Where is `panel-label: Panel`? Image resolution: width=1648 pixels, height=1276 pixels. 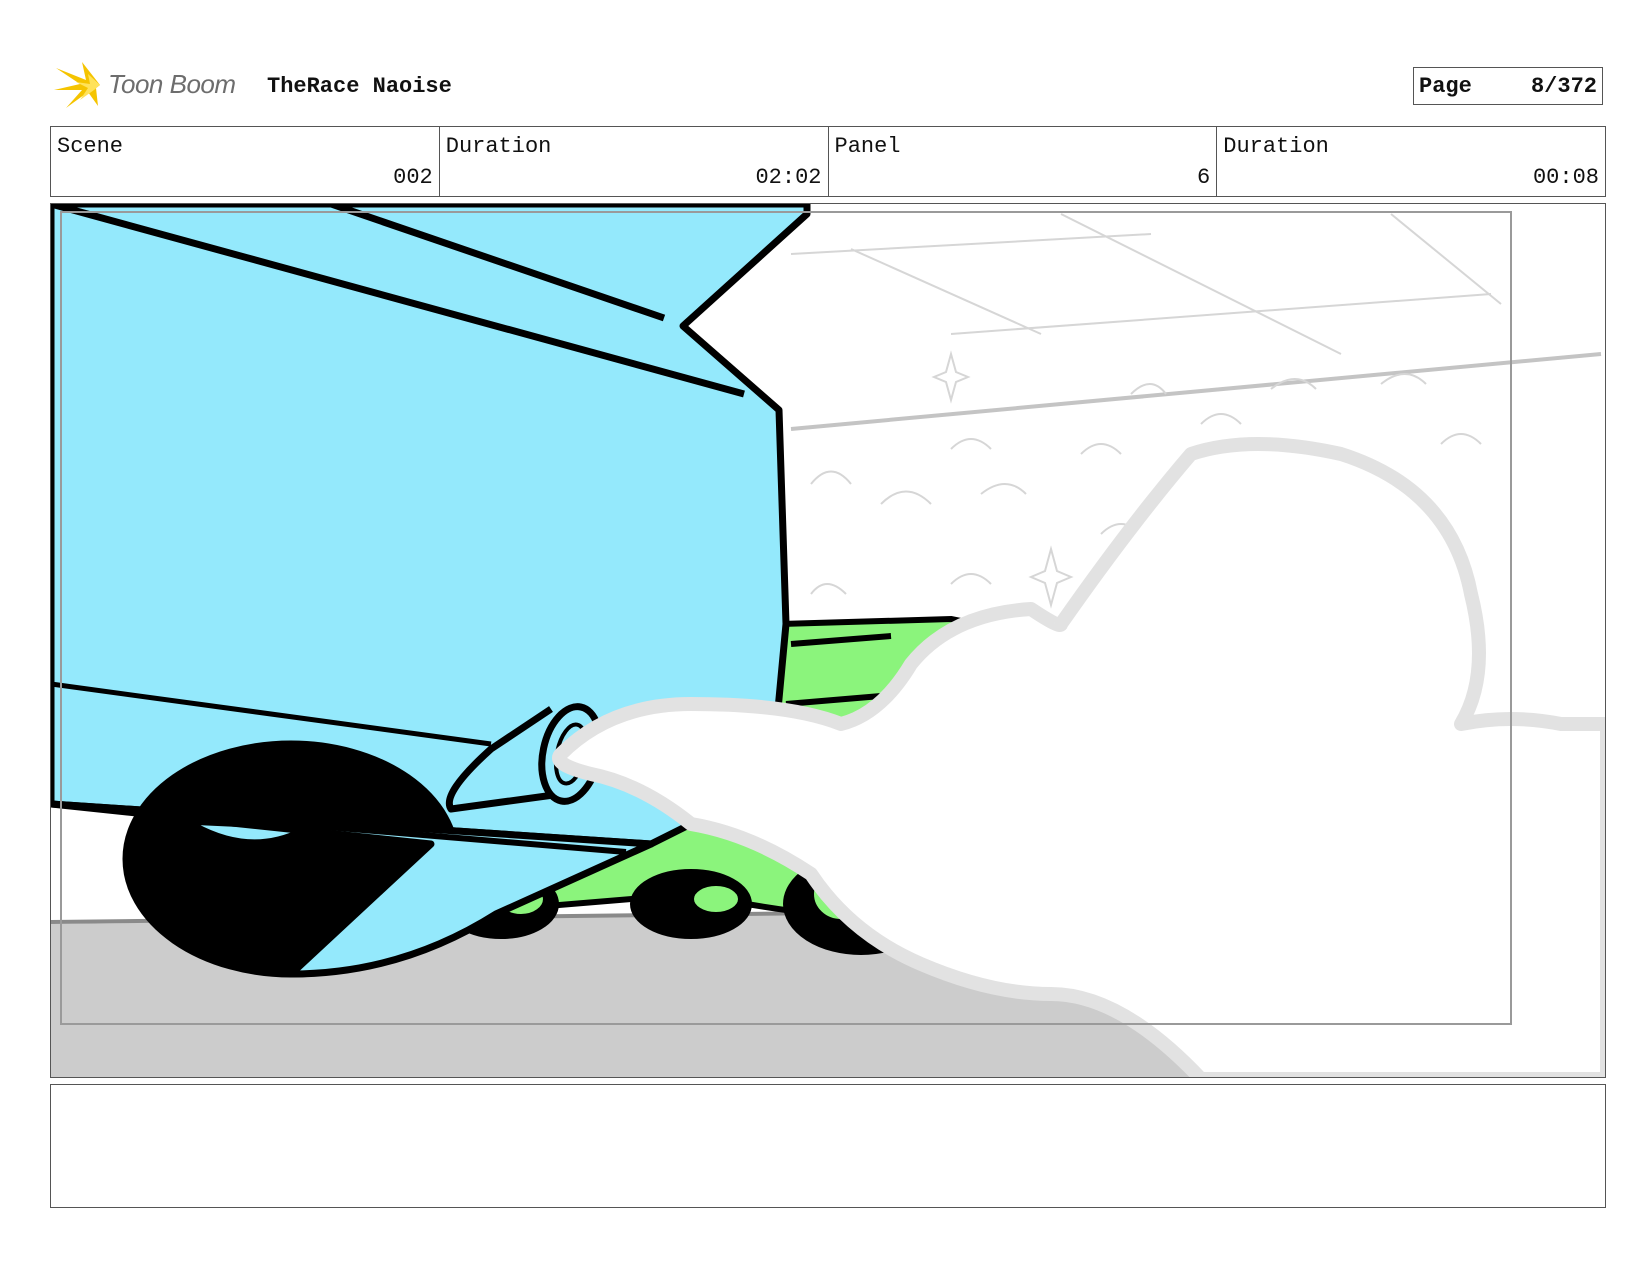
panel-label: Panel is located at coordinates (867, 146).